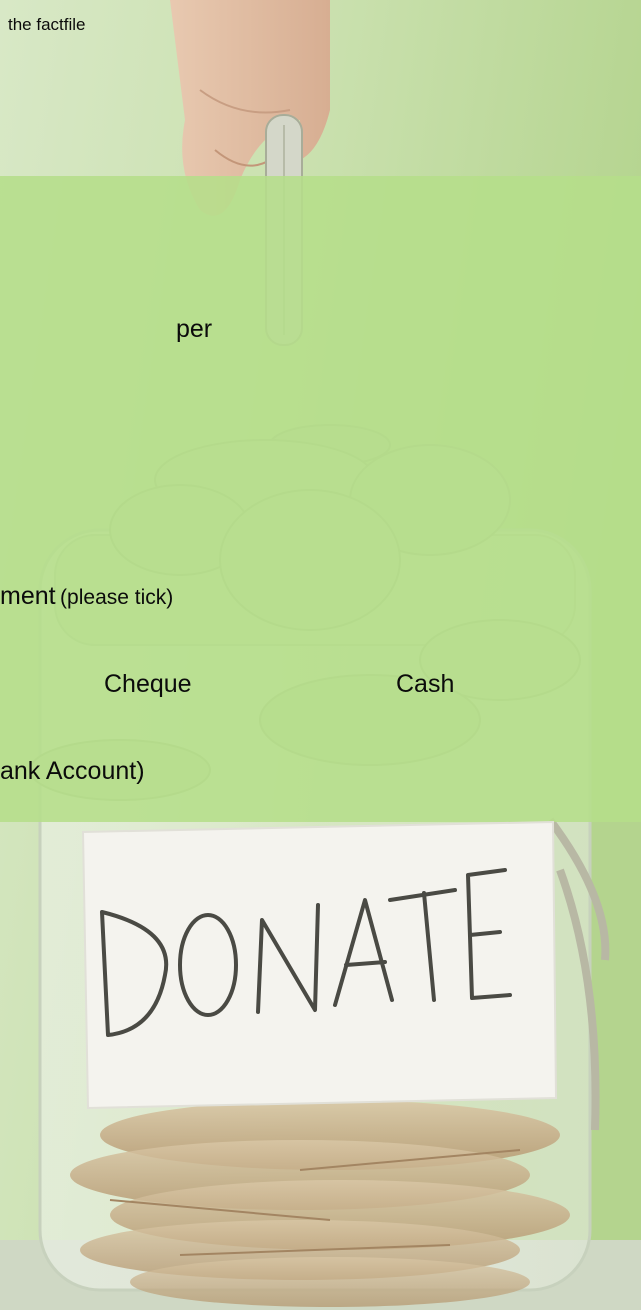 The image size is (641, 1310). Describe the element at coordinates (194, 329) in the screenshot. I see `per-label: per` at that location.